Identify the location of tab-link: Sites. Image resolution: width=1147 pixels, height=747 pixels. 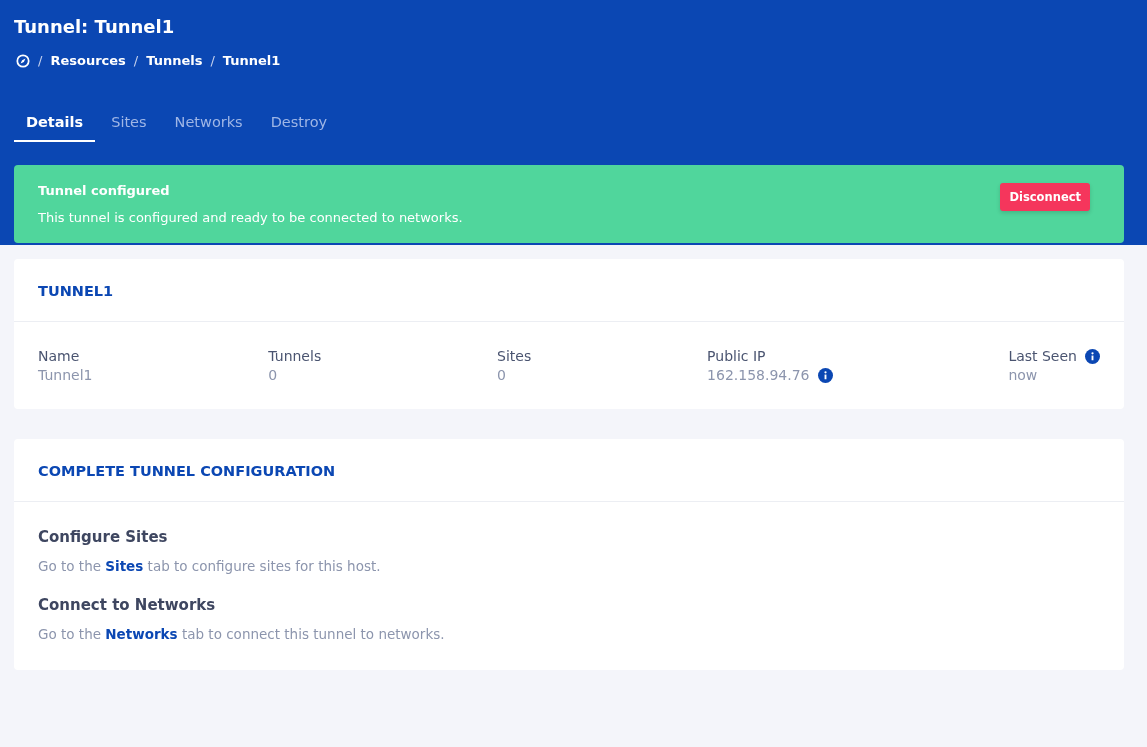
(124, 566).